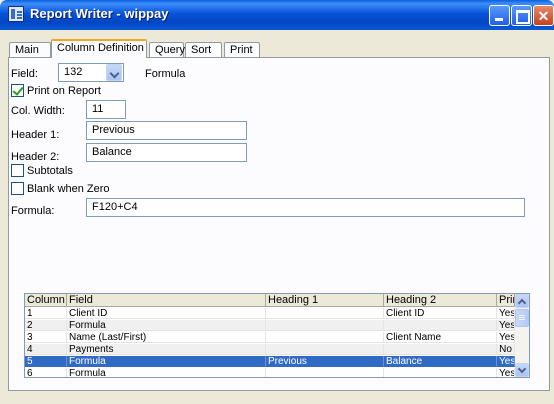 The width and height of the screenshot is (554, 404). I want to click on col-width-value: 11, so click(98, 109).